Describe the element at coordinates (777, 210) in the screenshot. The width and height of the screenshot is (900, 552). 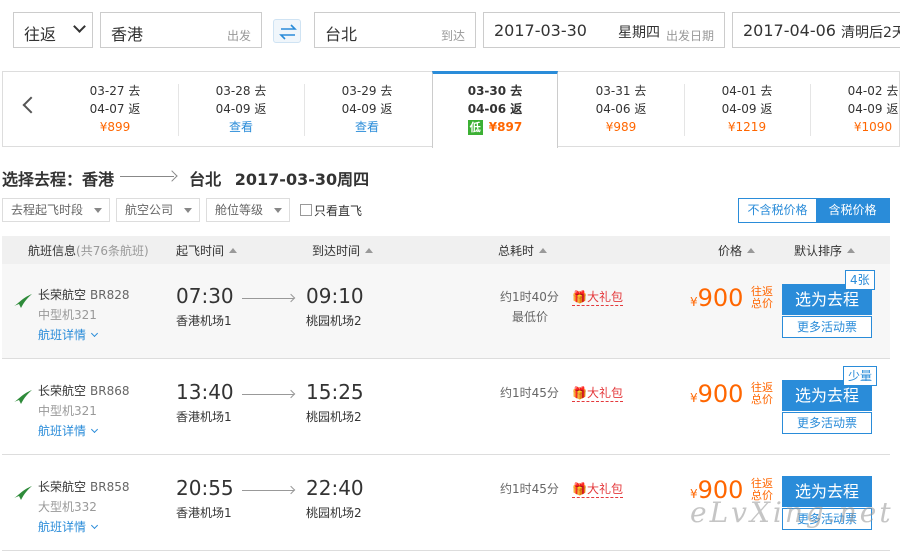
I see `excl-tax-option: 不含税价格` at that location.